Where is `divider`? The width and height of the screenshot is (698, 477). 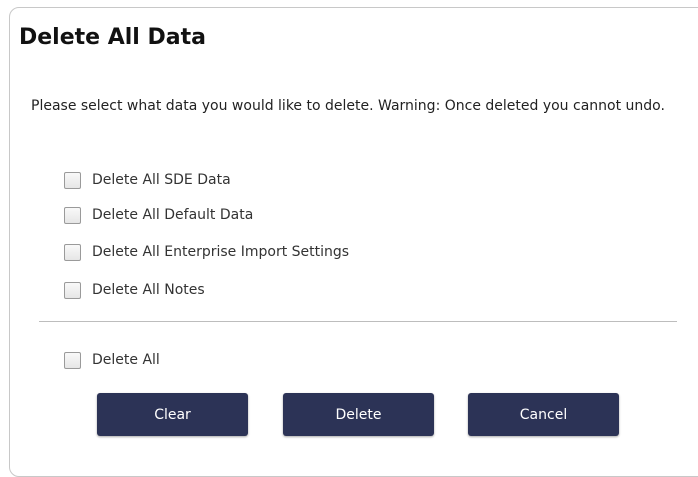 divider is located at coordinates (358, 321).